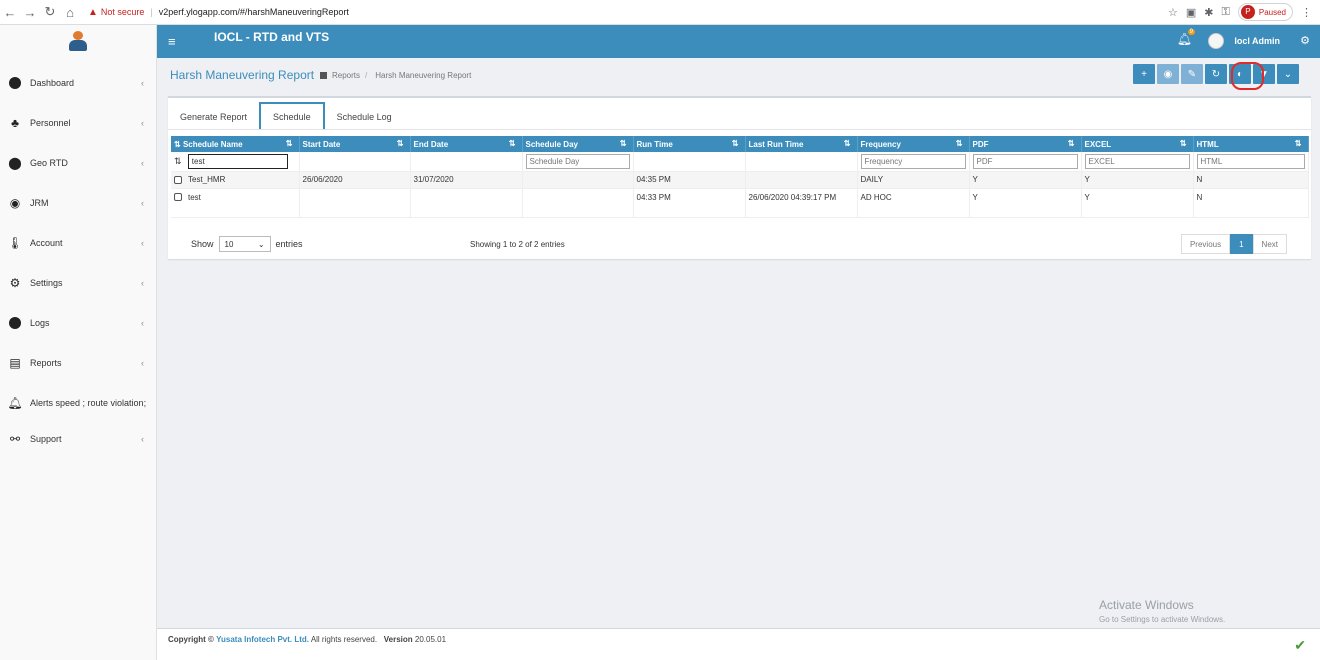 The image size is (1320, 660). Describe the element at coordinates (15, 203) in the screenshot. I see `life-ring-icon: ◉` at that location.